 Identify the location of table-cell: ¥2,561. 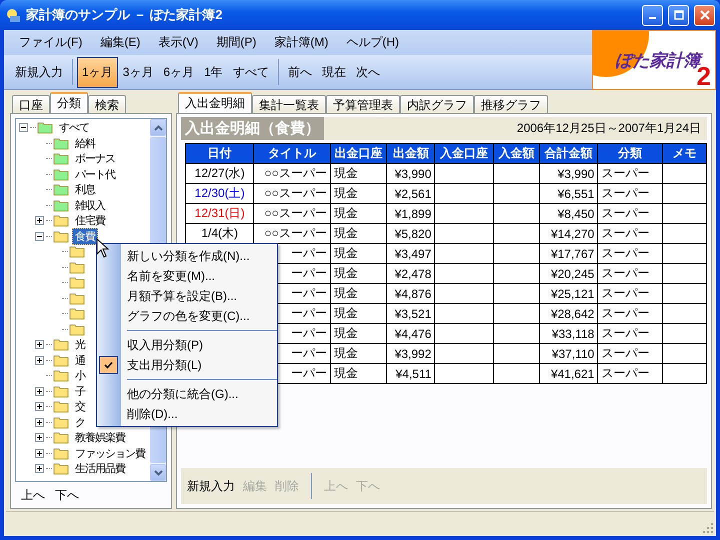
(410, 194).